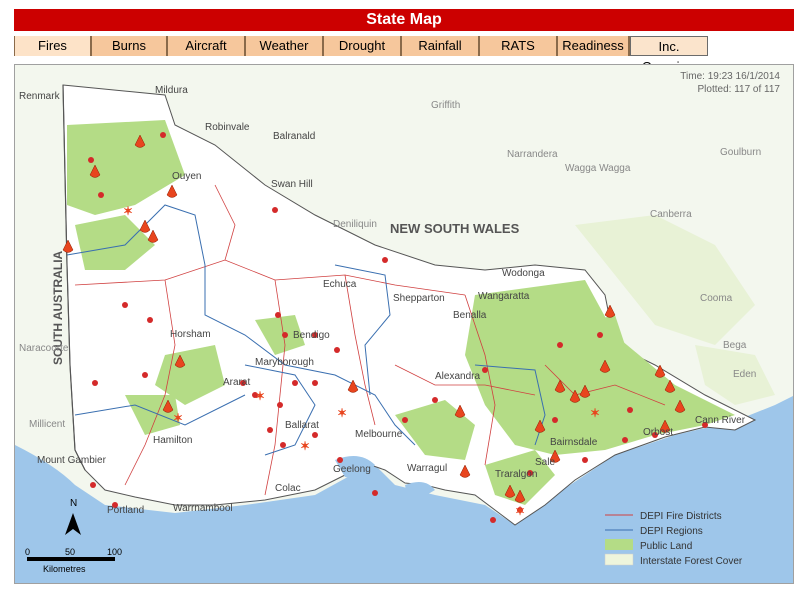 Image resolution: width=800 pixels, height=591 pixels. Describe the element at coordinates (720, 420) in the screenshot. I see `town-label: Cann River` at that location.